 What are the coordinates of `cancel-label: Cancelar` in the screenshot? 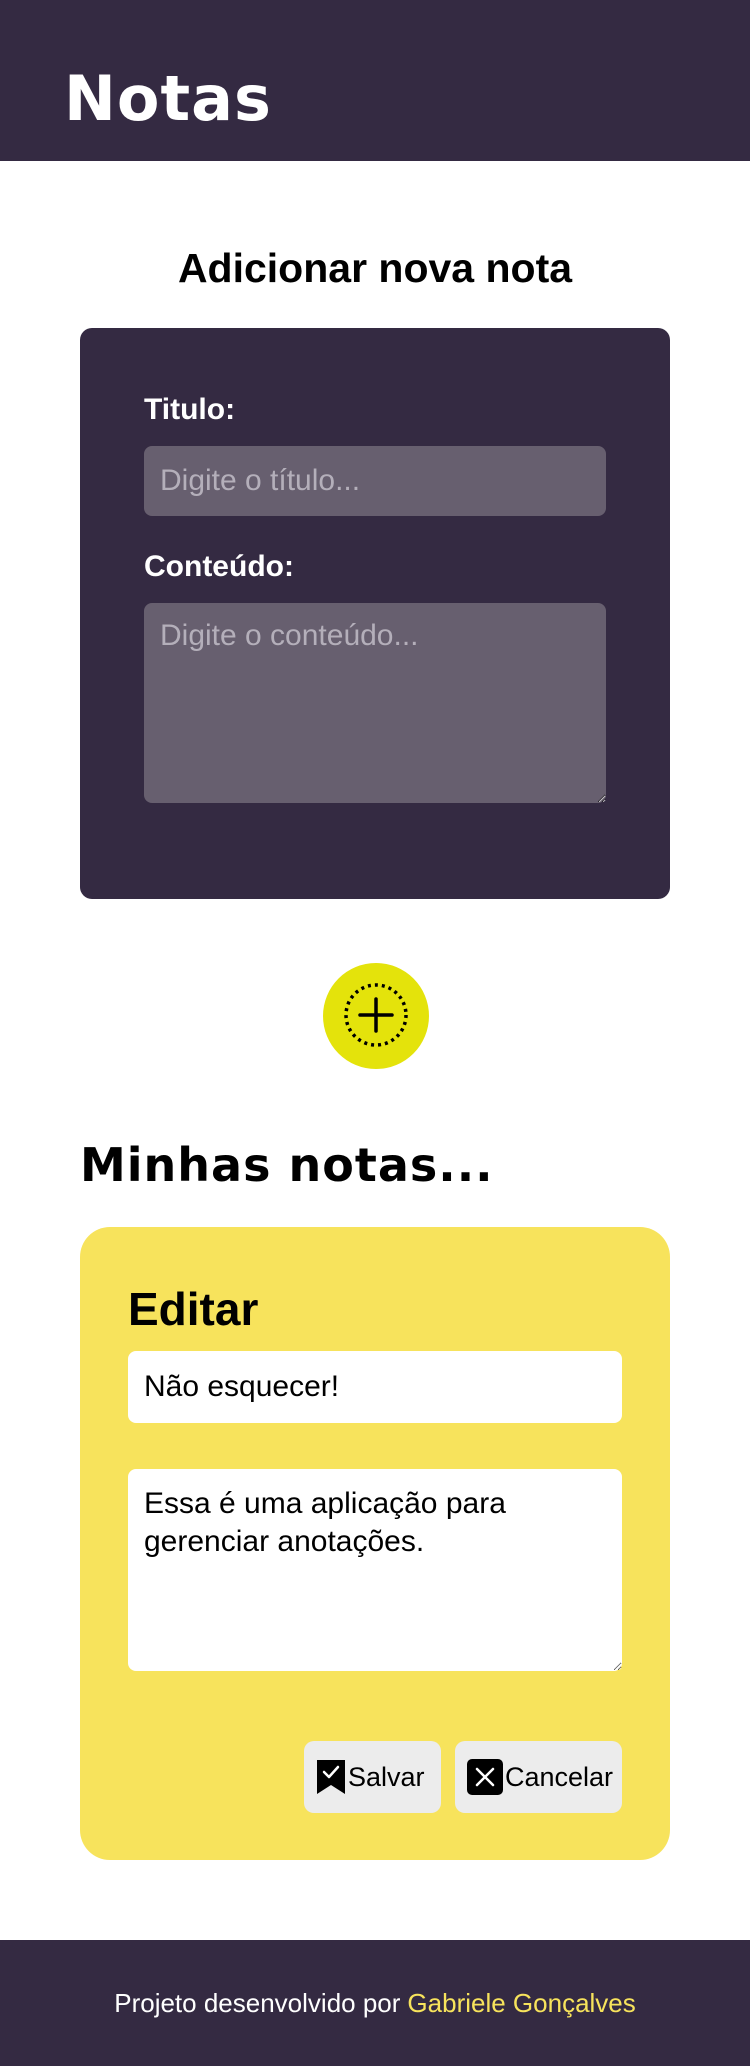 It's located at (559, 1776).